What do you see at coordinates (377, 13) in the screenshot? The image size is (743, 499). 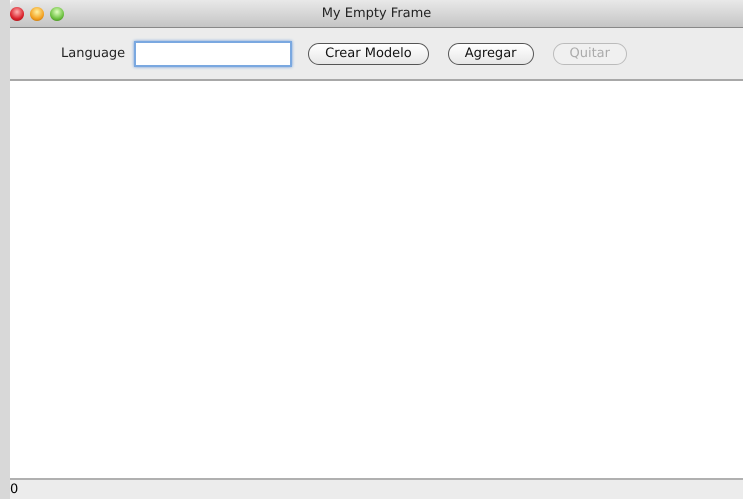 I see `window-title: My Empty Frame` at bounding box center [377, 13].